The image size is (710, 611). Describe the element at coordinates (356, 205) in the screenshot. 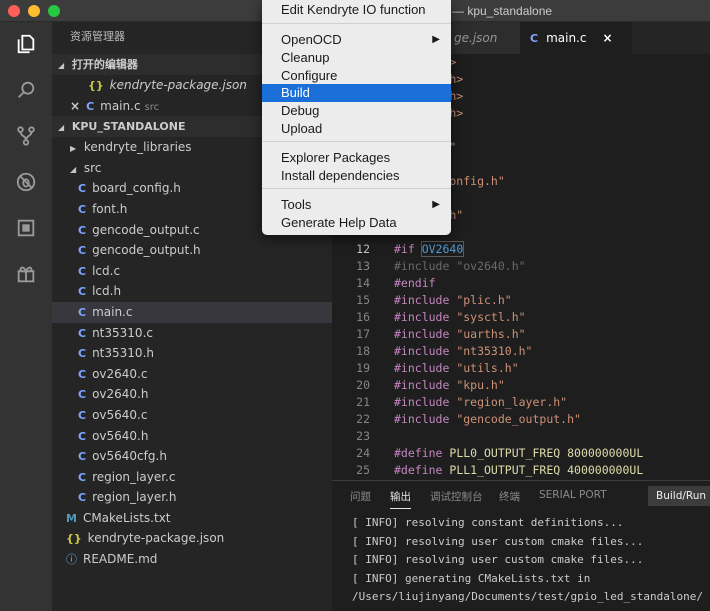

I see `menu-item-tools: Tools ▶` at that location.